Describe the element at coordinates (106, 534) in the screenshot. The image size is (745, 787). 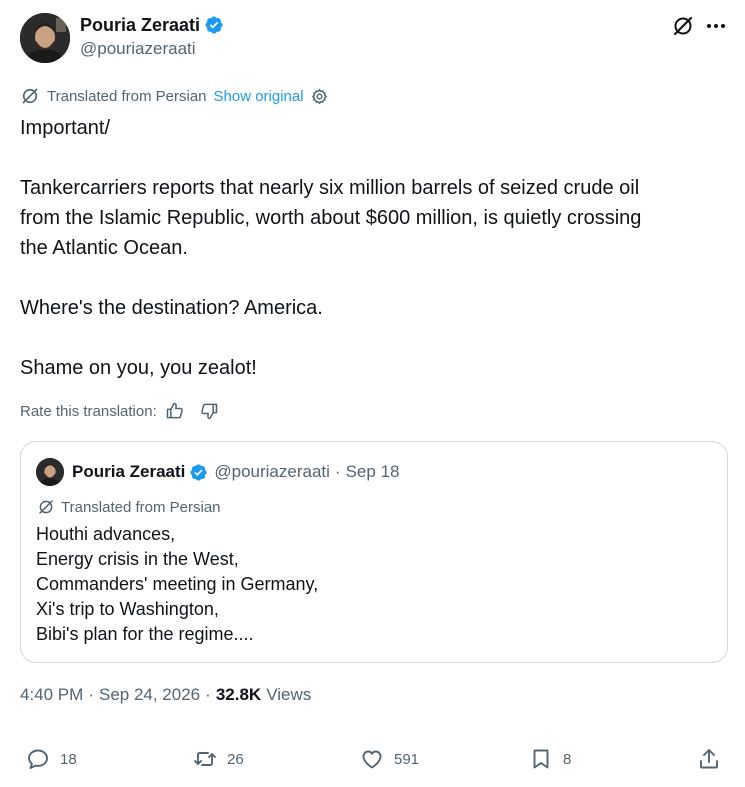
I see `quoted-line: Houthi advances,` at that location.